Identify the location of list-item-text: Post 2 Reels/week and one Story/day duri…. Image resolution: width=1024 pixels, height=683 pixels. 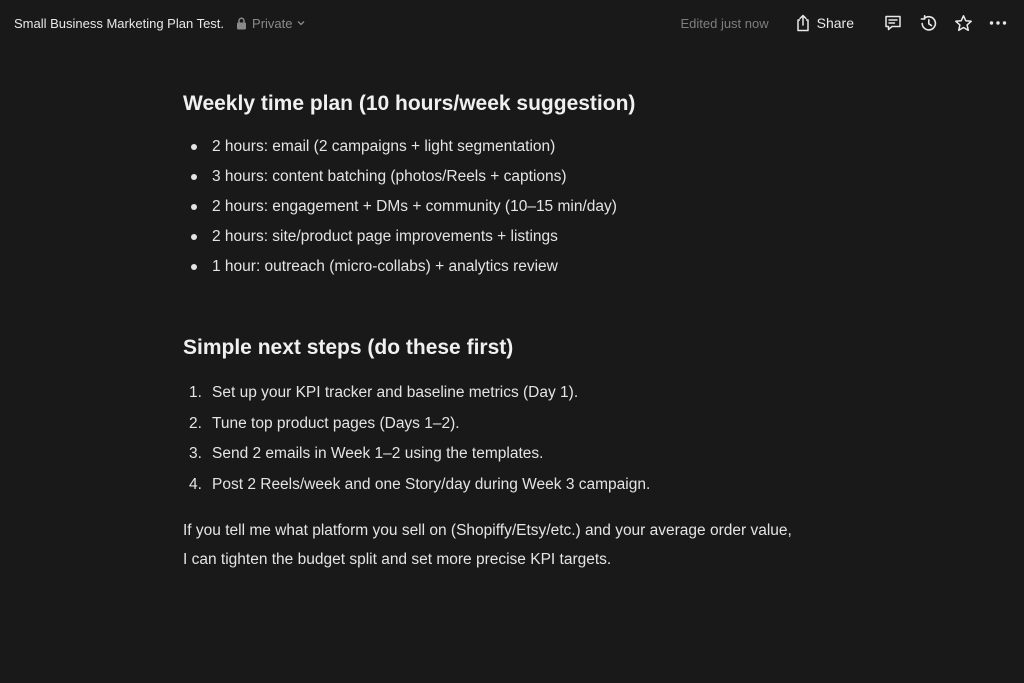
(431, 484).